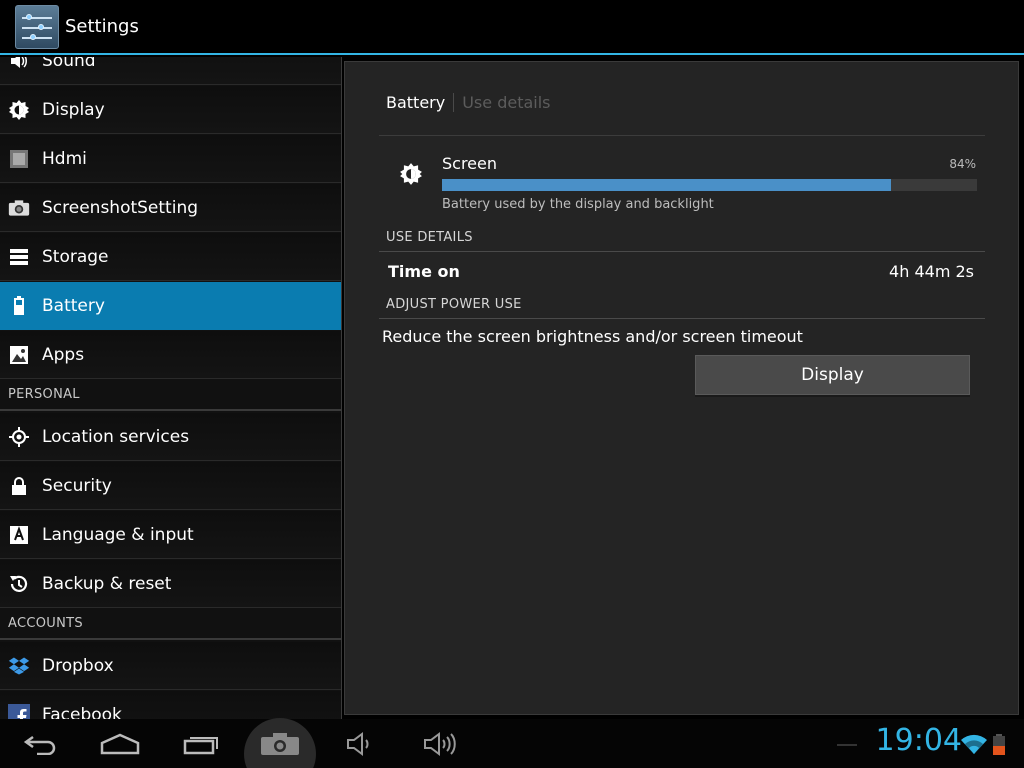  What do you see at coordinates (847, 745) in the screenshot?
I see `notification-indicator` at bounding box center [847, 745].